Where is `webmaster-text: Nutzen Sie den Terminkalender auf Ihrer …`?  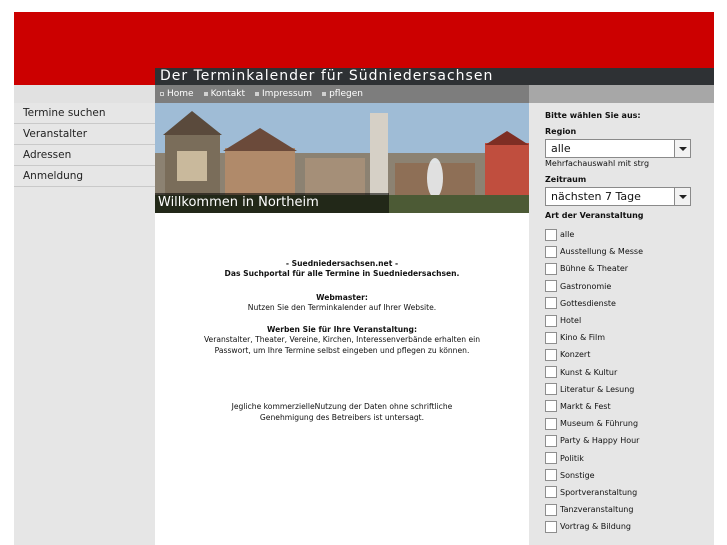
webmaster-text: Nutzen Sie den Terminkalender auf Ihrer … is located at coordinates (342, 307).